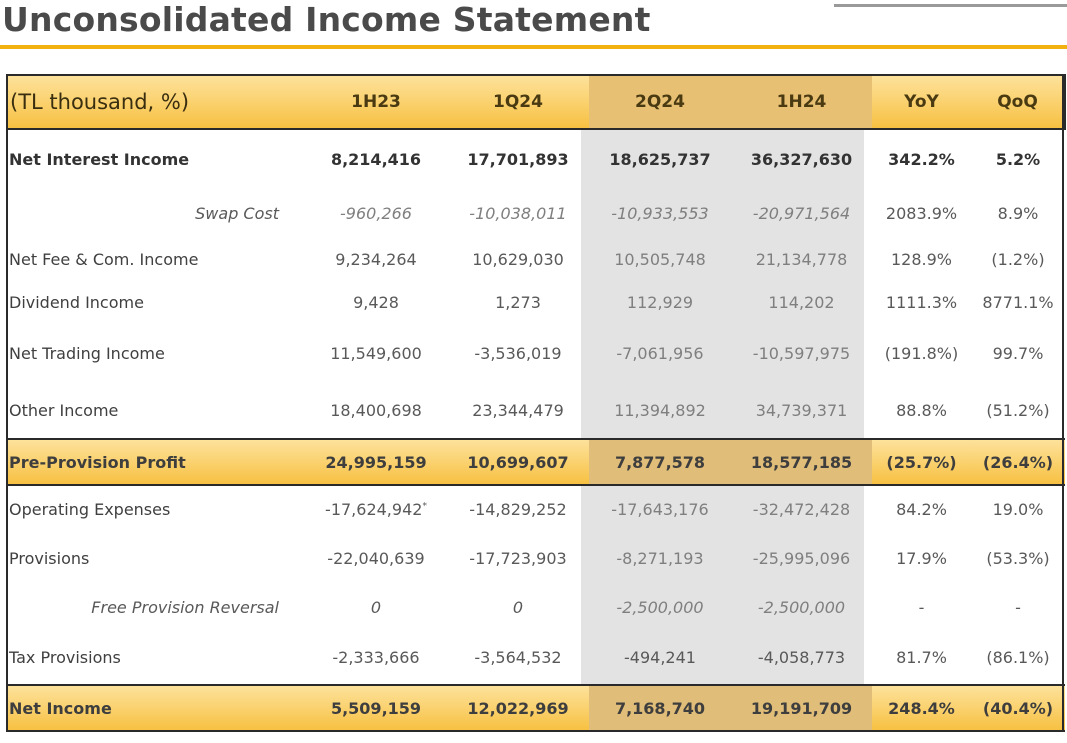 The image size is (1067, 743). What do you see at coordinates (950, 5) in the screenshot?
I see `top-divider` at bounding box center [950, 5].